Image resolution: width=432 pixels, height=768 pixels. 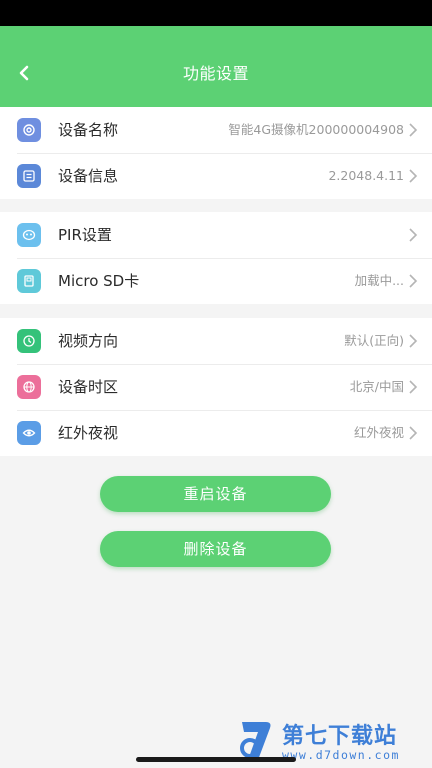 I want to click on row-value: 北京/中国, so click(x=376, y=386).